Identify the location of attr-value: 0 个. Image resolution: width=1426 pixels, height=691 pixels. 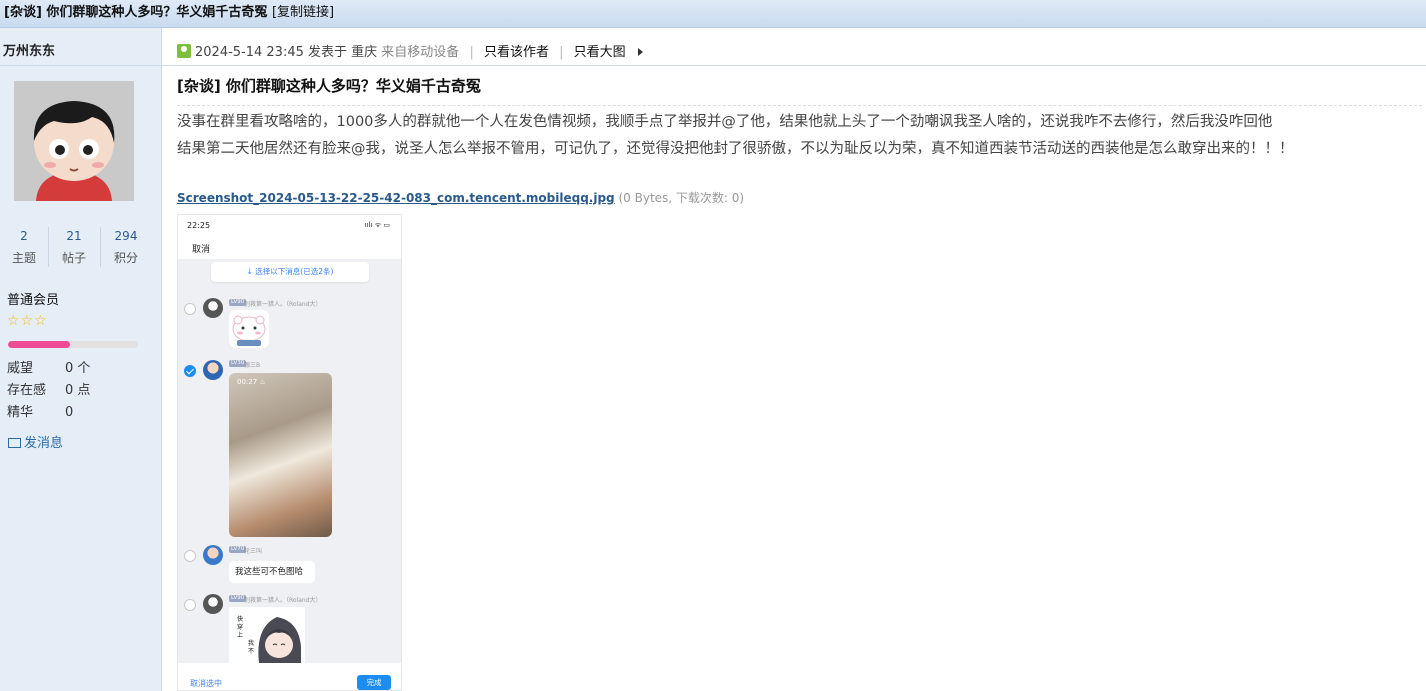
(78, 368).